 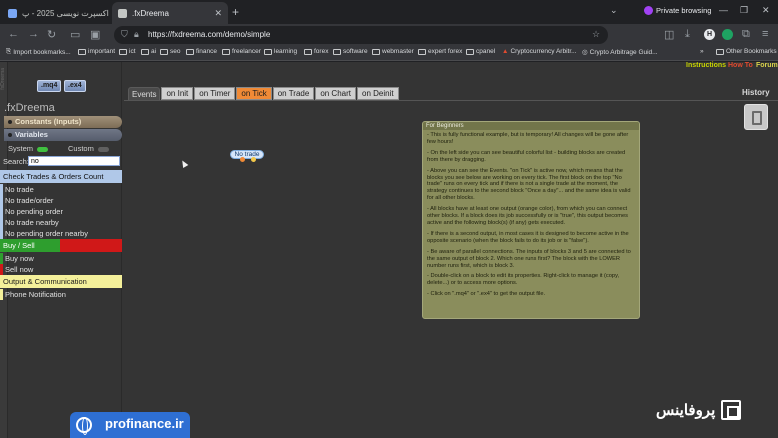 I want to click on bookmark-star-icon: ☆, so click(x=596, y=34).